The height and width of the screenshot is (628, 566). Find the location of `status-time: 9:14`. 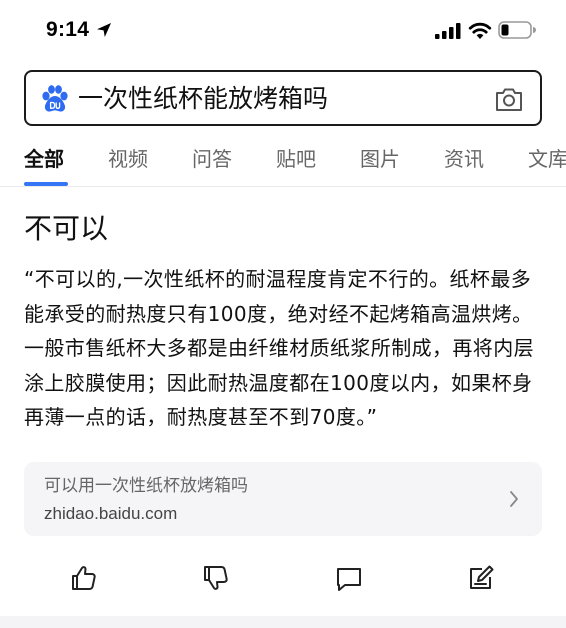

status-time: 9:14 is located at coordinates (68, 29).